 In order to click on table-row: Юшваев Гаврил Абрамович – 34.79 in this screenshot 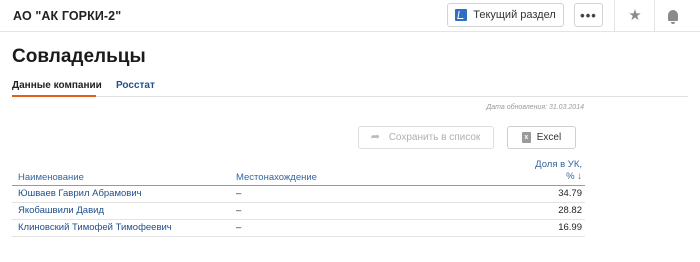, I will do `click(298, 194)`.